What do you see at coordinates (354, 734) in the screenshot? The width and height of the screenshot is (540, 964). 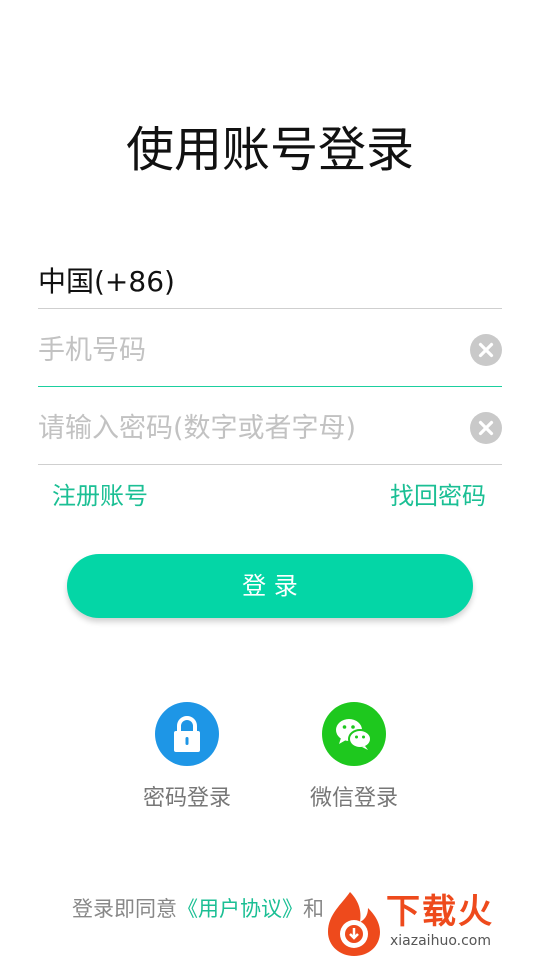 I see `wechat-icon` at bounding box center [354, 734].